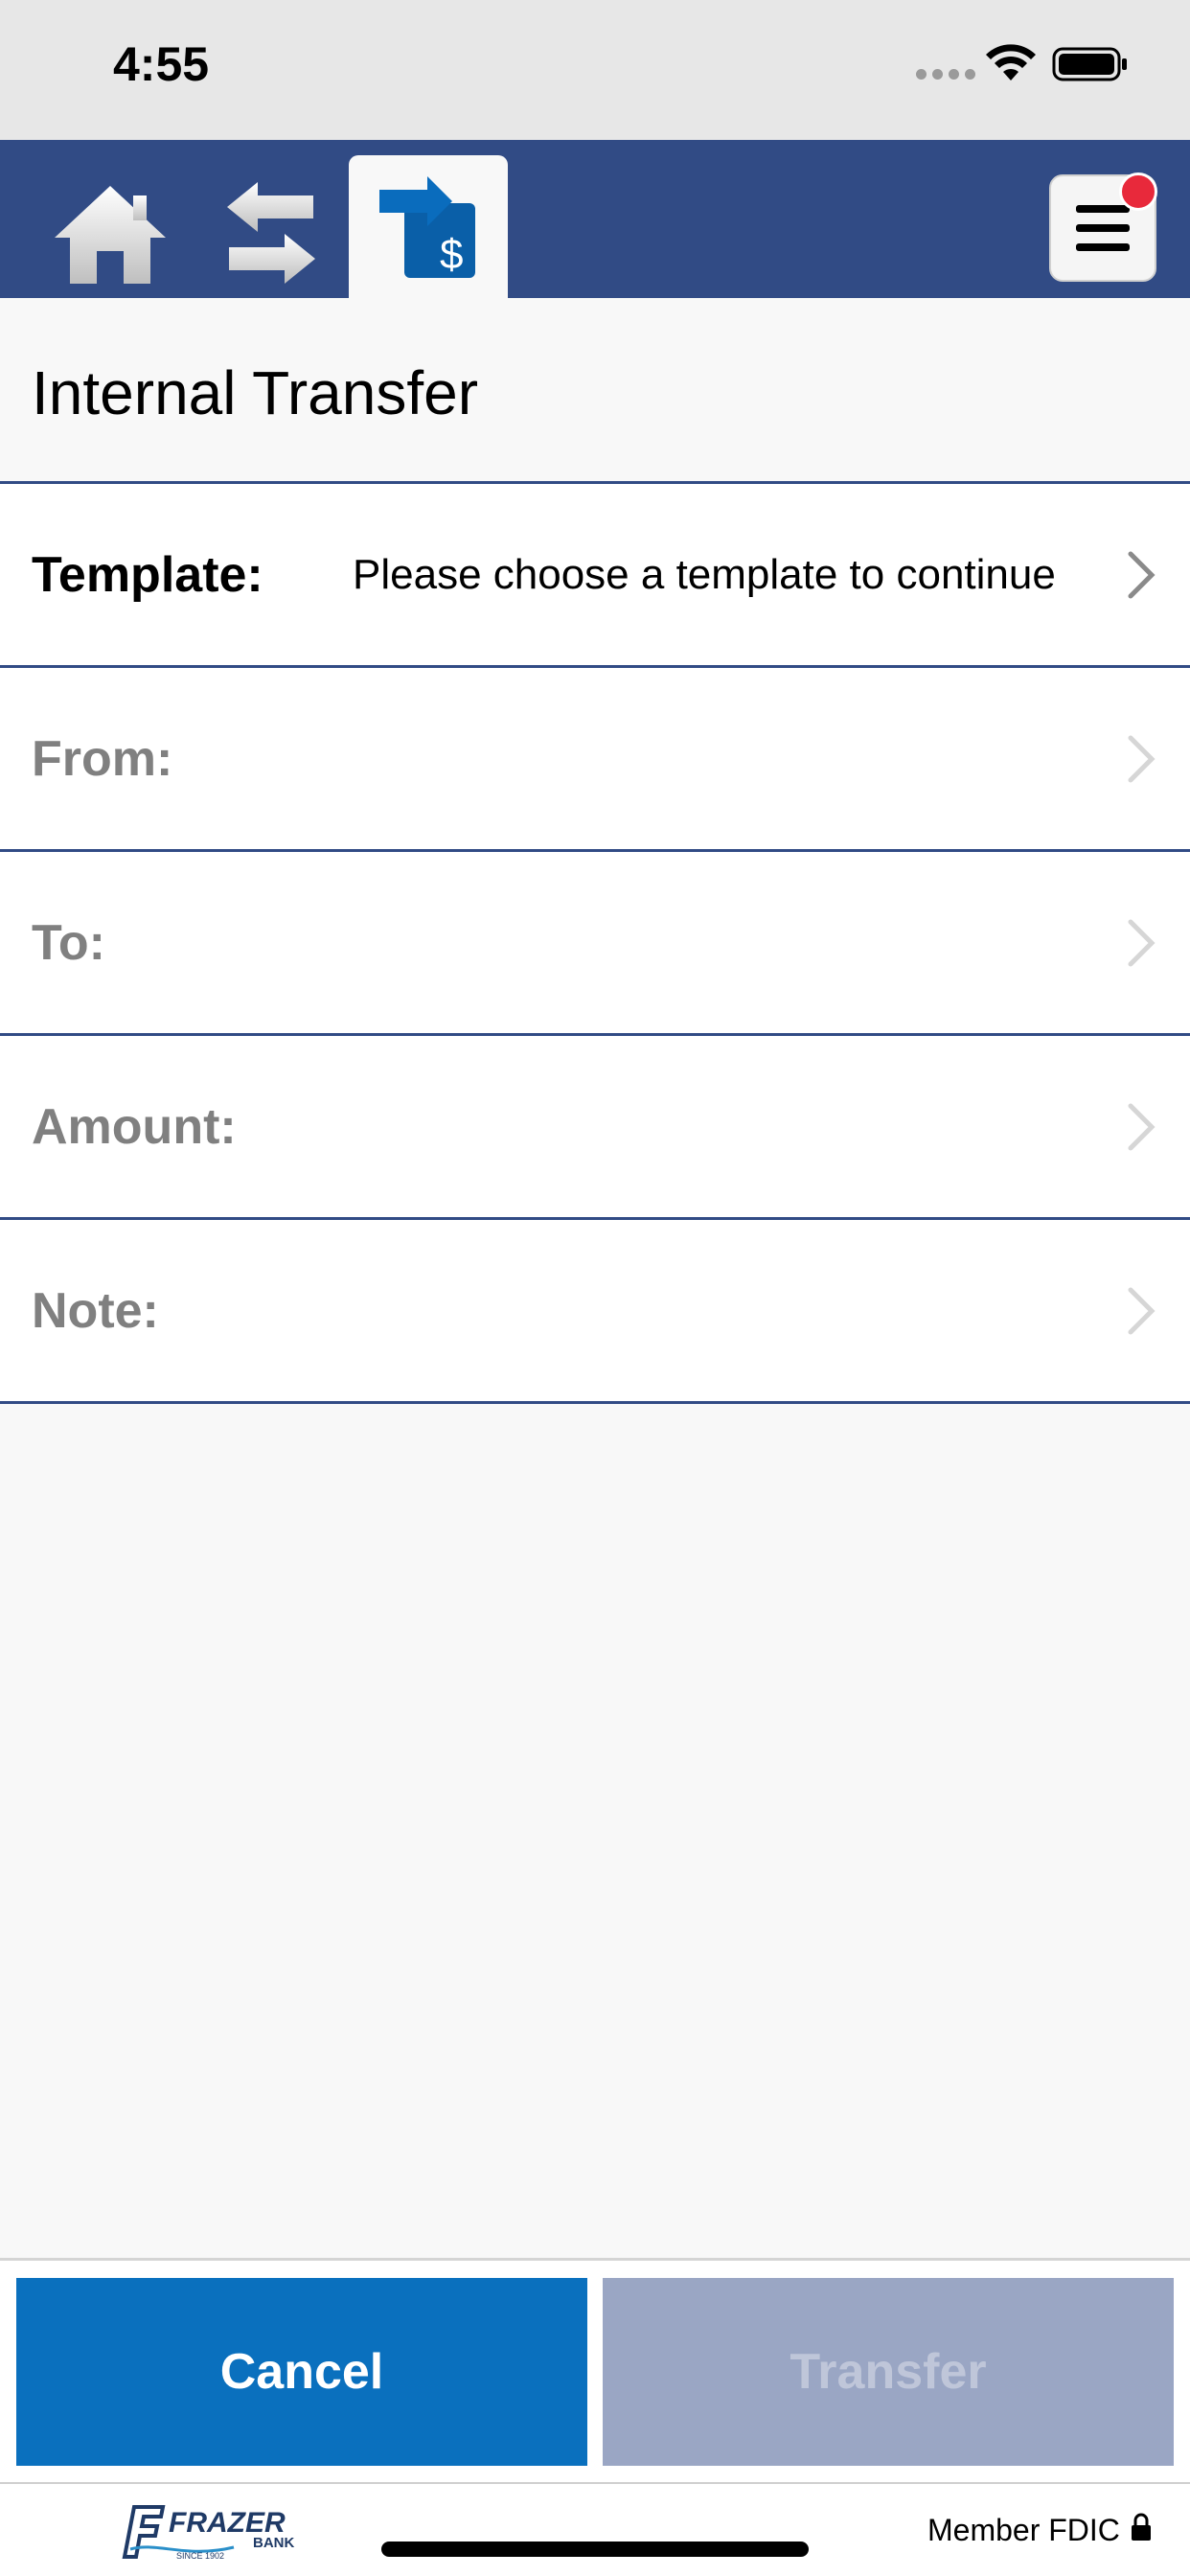 Image resolution: width=1190 pixels, height=2576 pixels. I want to click on transfers-button, so click(271, 232).